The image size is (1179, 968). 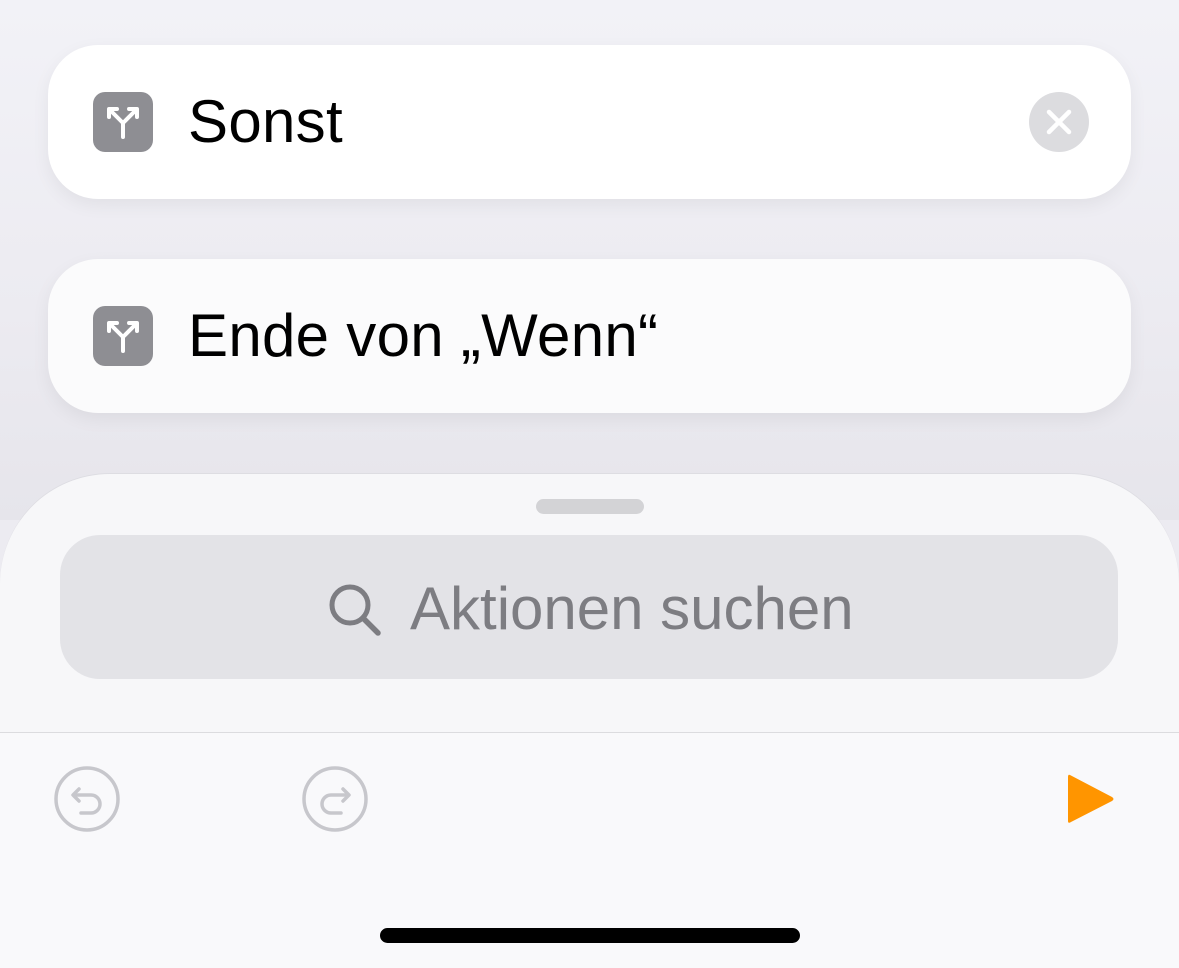 I want to click on sheet-grabber, so click(x=590, y=506).